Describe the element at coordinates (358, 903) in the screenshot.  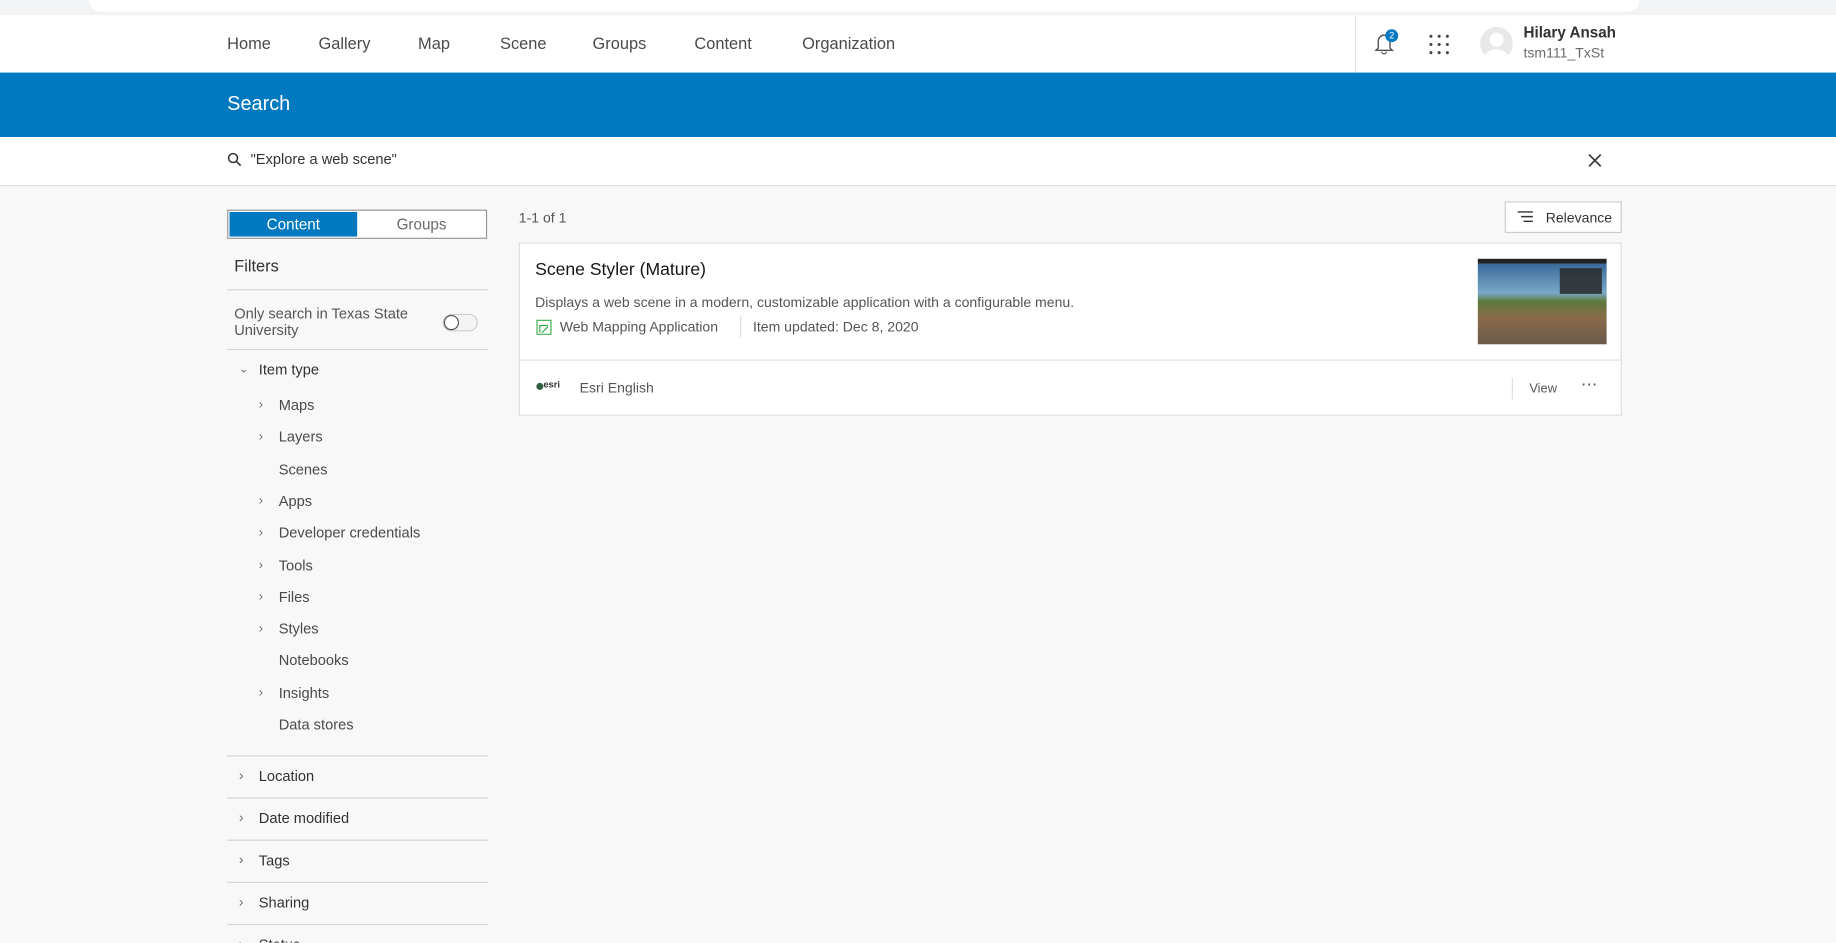
I see `filter-section-sharing: › Sharing` at that location.